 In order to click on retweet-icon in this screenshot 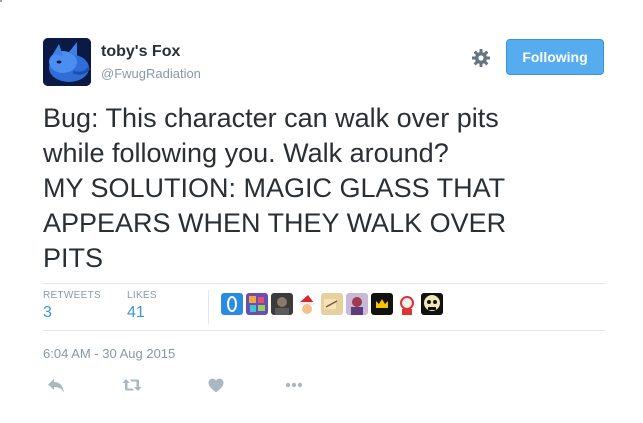, I will do `click(132, 385)`.